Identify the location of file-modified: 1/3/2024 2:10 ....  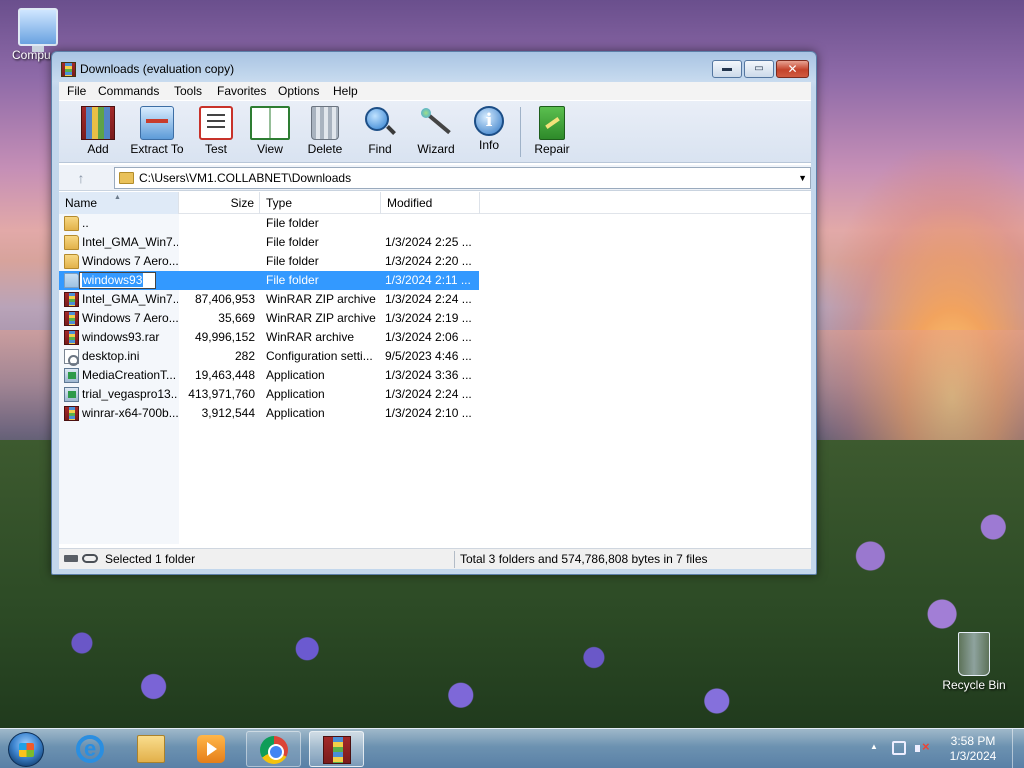
(428, 413).